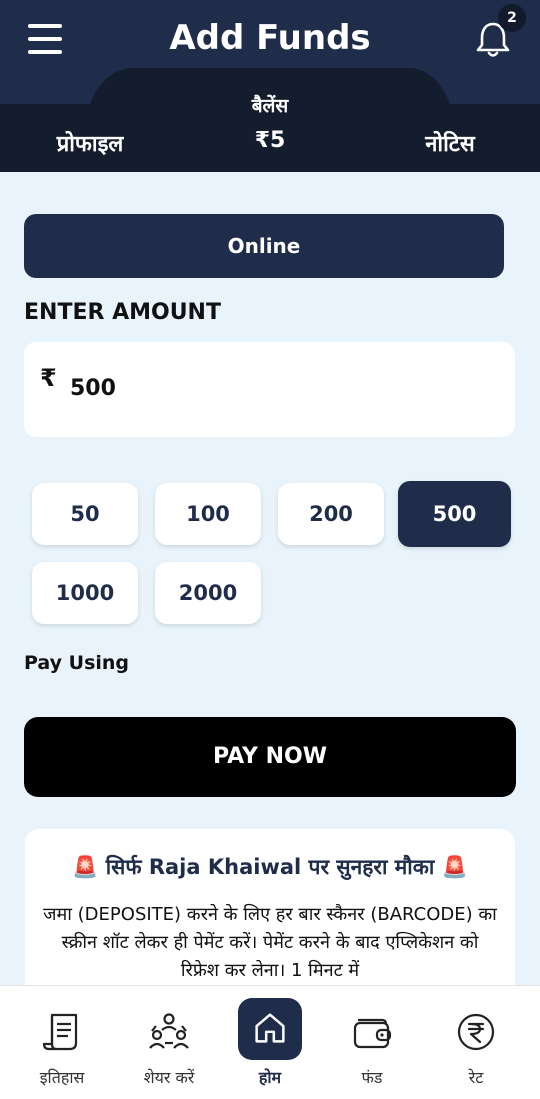  What do you see at coordinates (269, 389) in the screenshot?
I see `amount-input: ₹ 500` at bounding box center [269, 389].